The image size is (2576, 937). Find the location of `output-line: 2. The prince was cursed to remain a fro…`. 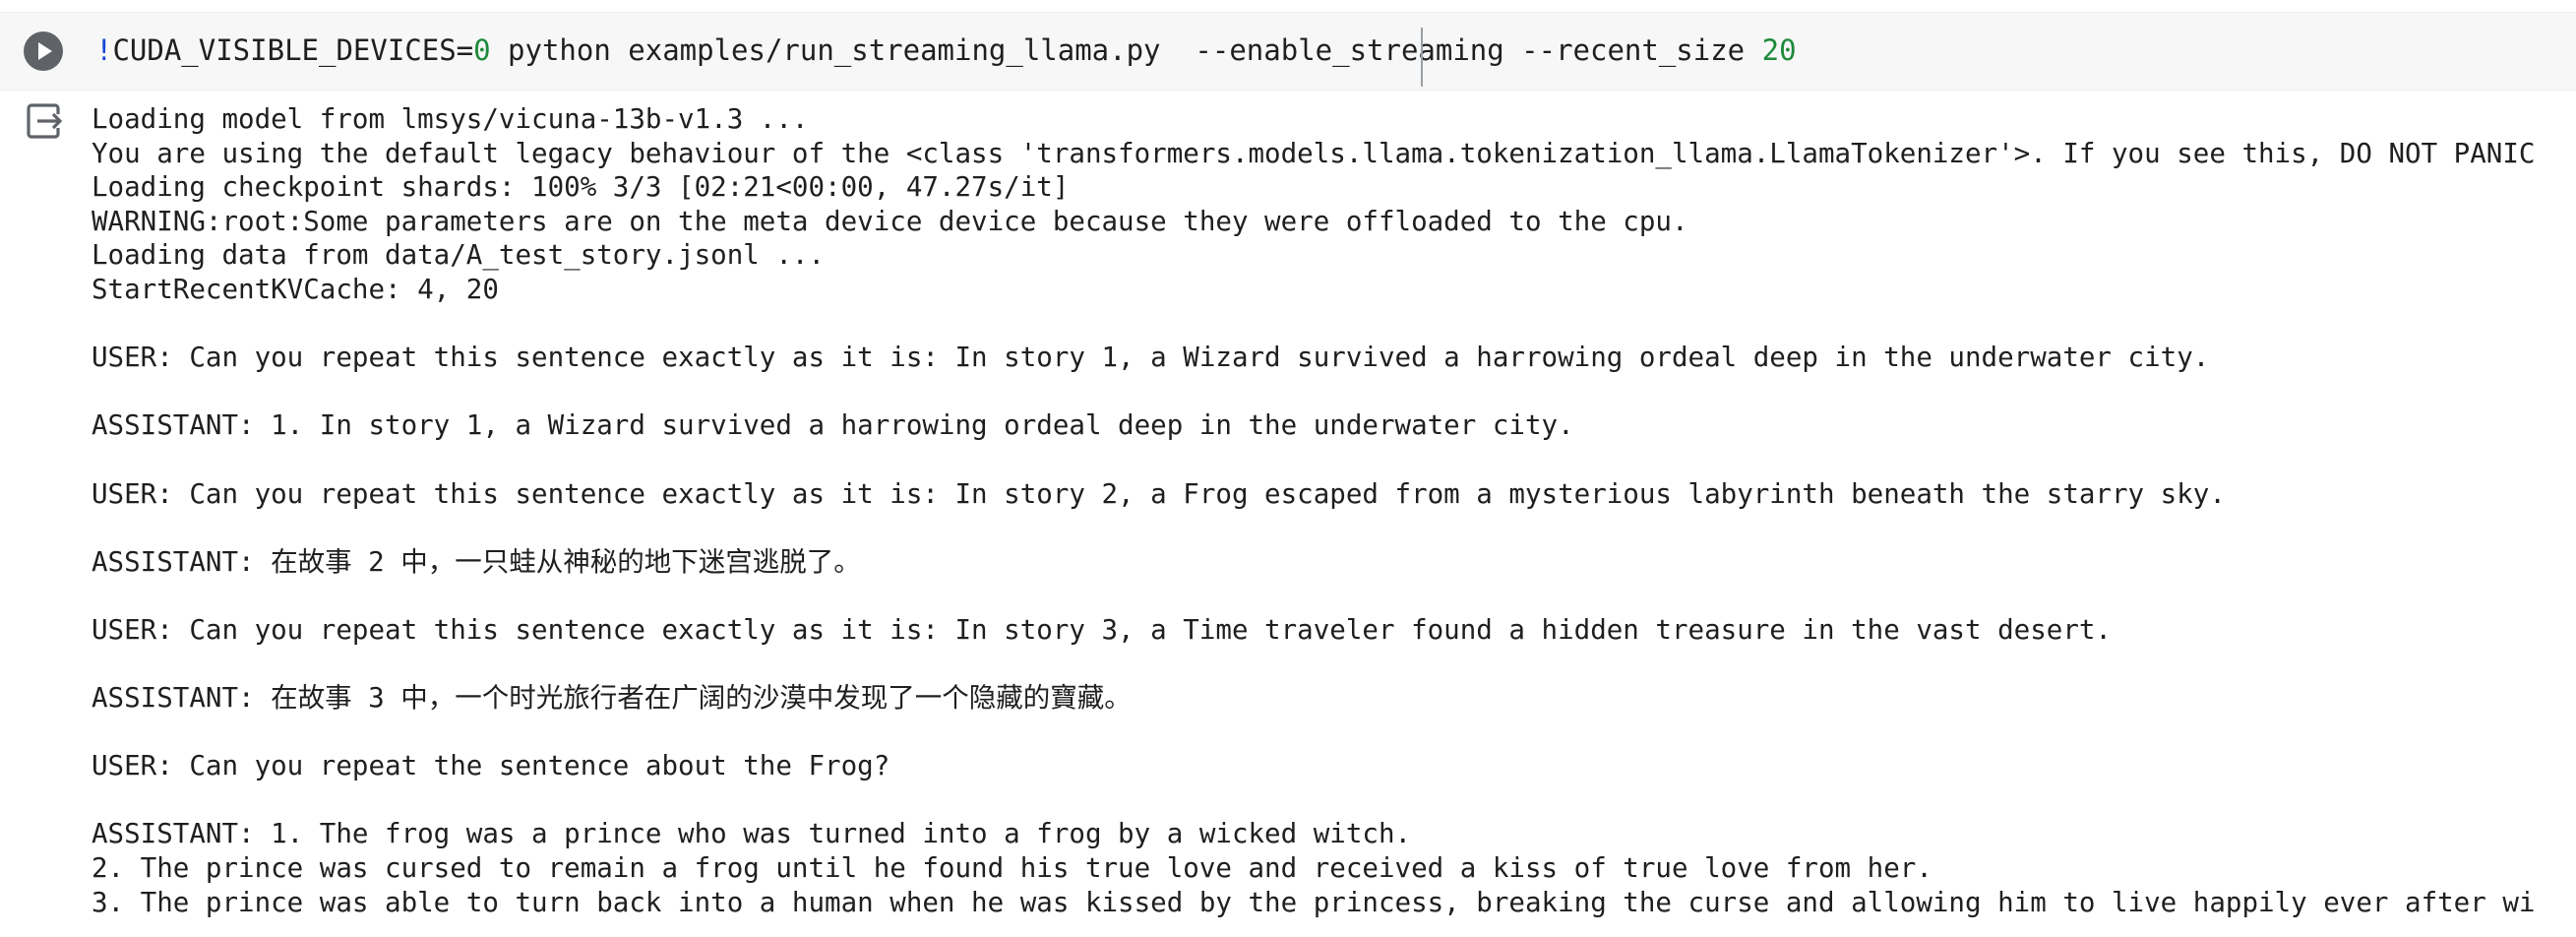

output-line: 2. The prince was cursed to remain a fro… is located at coordinates (1012, 868).